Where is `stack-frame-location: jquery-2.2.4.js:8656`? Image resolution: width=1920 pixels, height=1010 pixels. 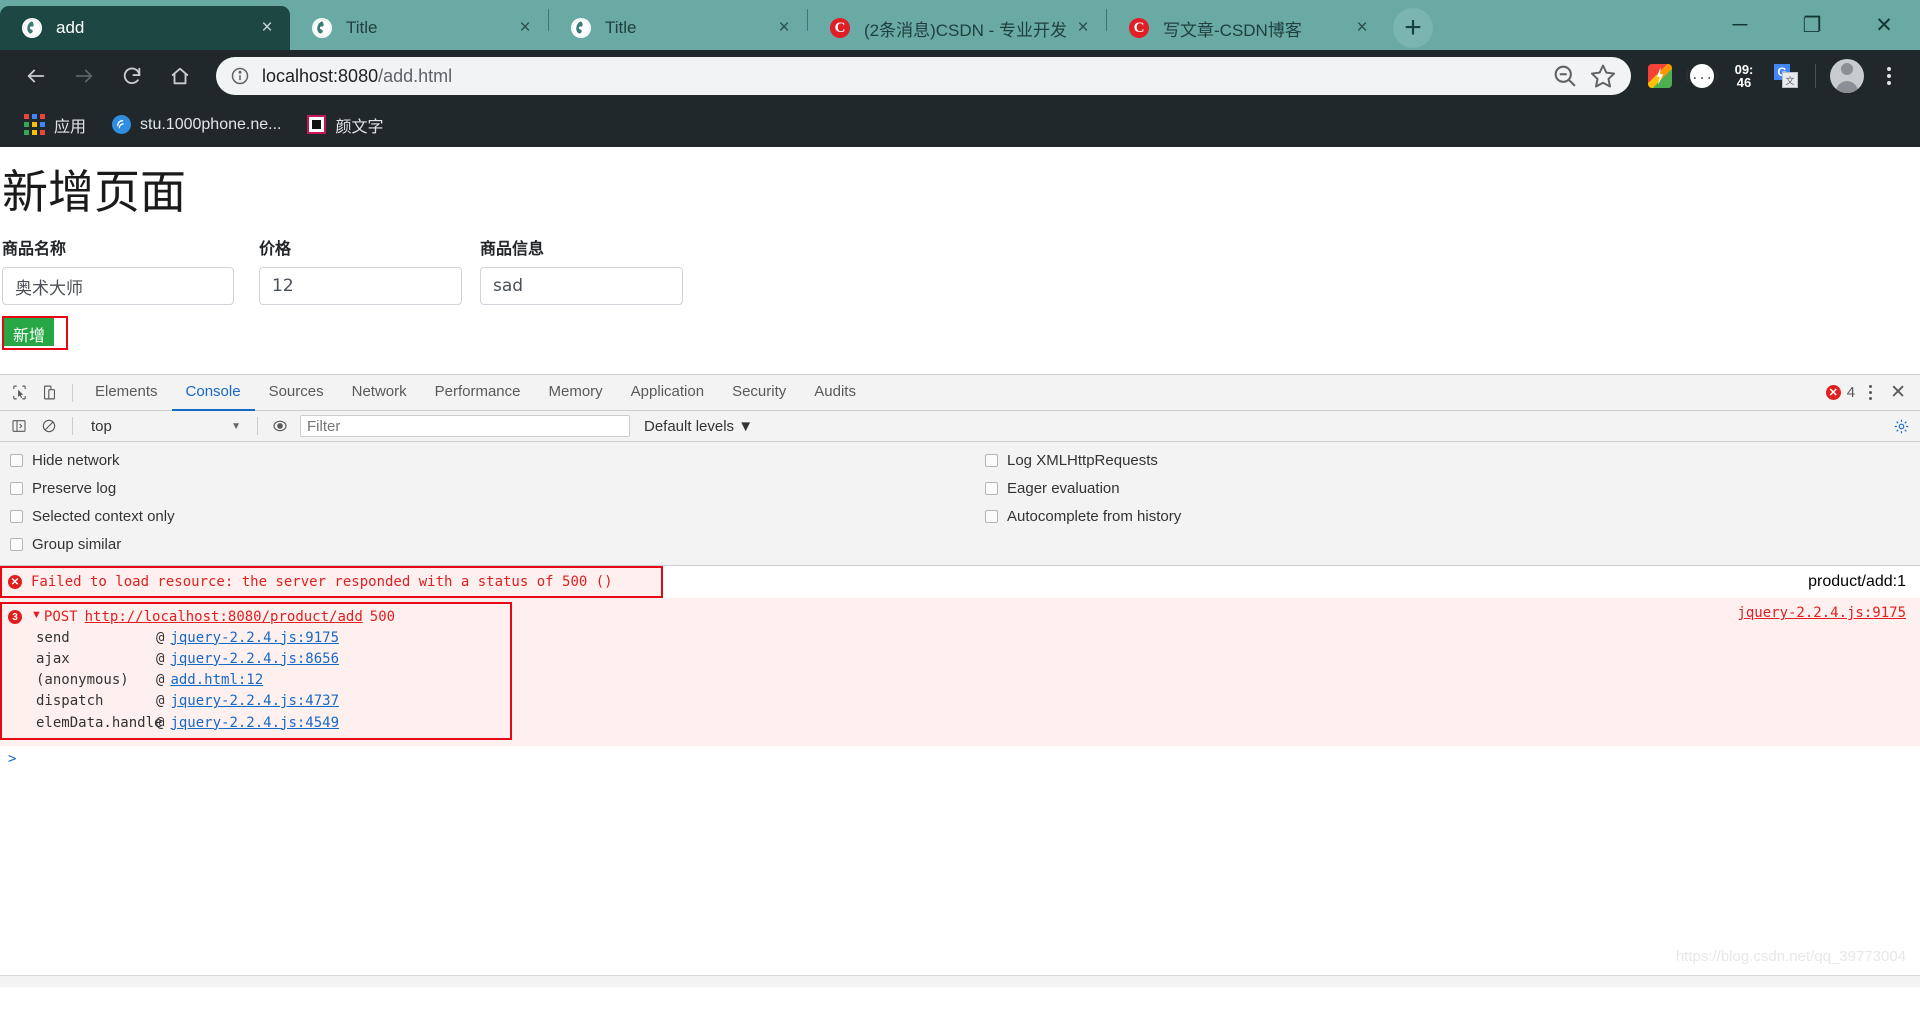 stack-frame-location: jquery-2.2.4.js:8656 is located at coordinates (254, 659).